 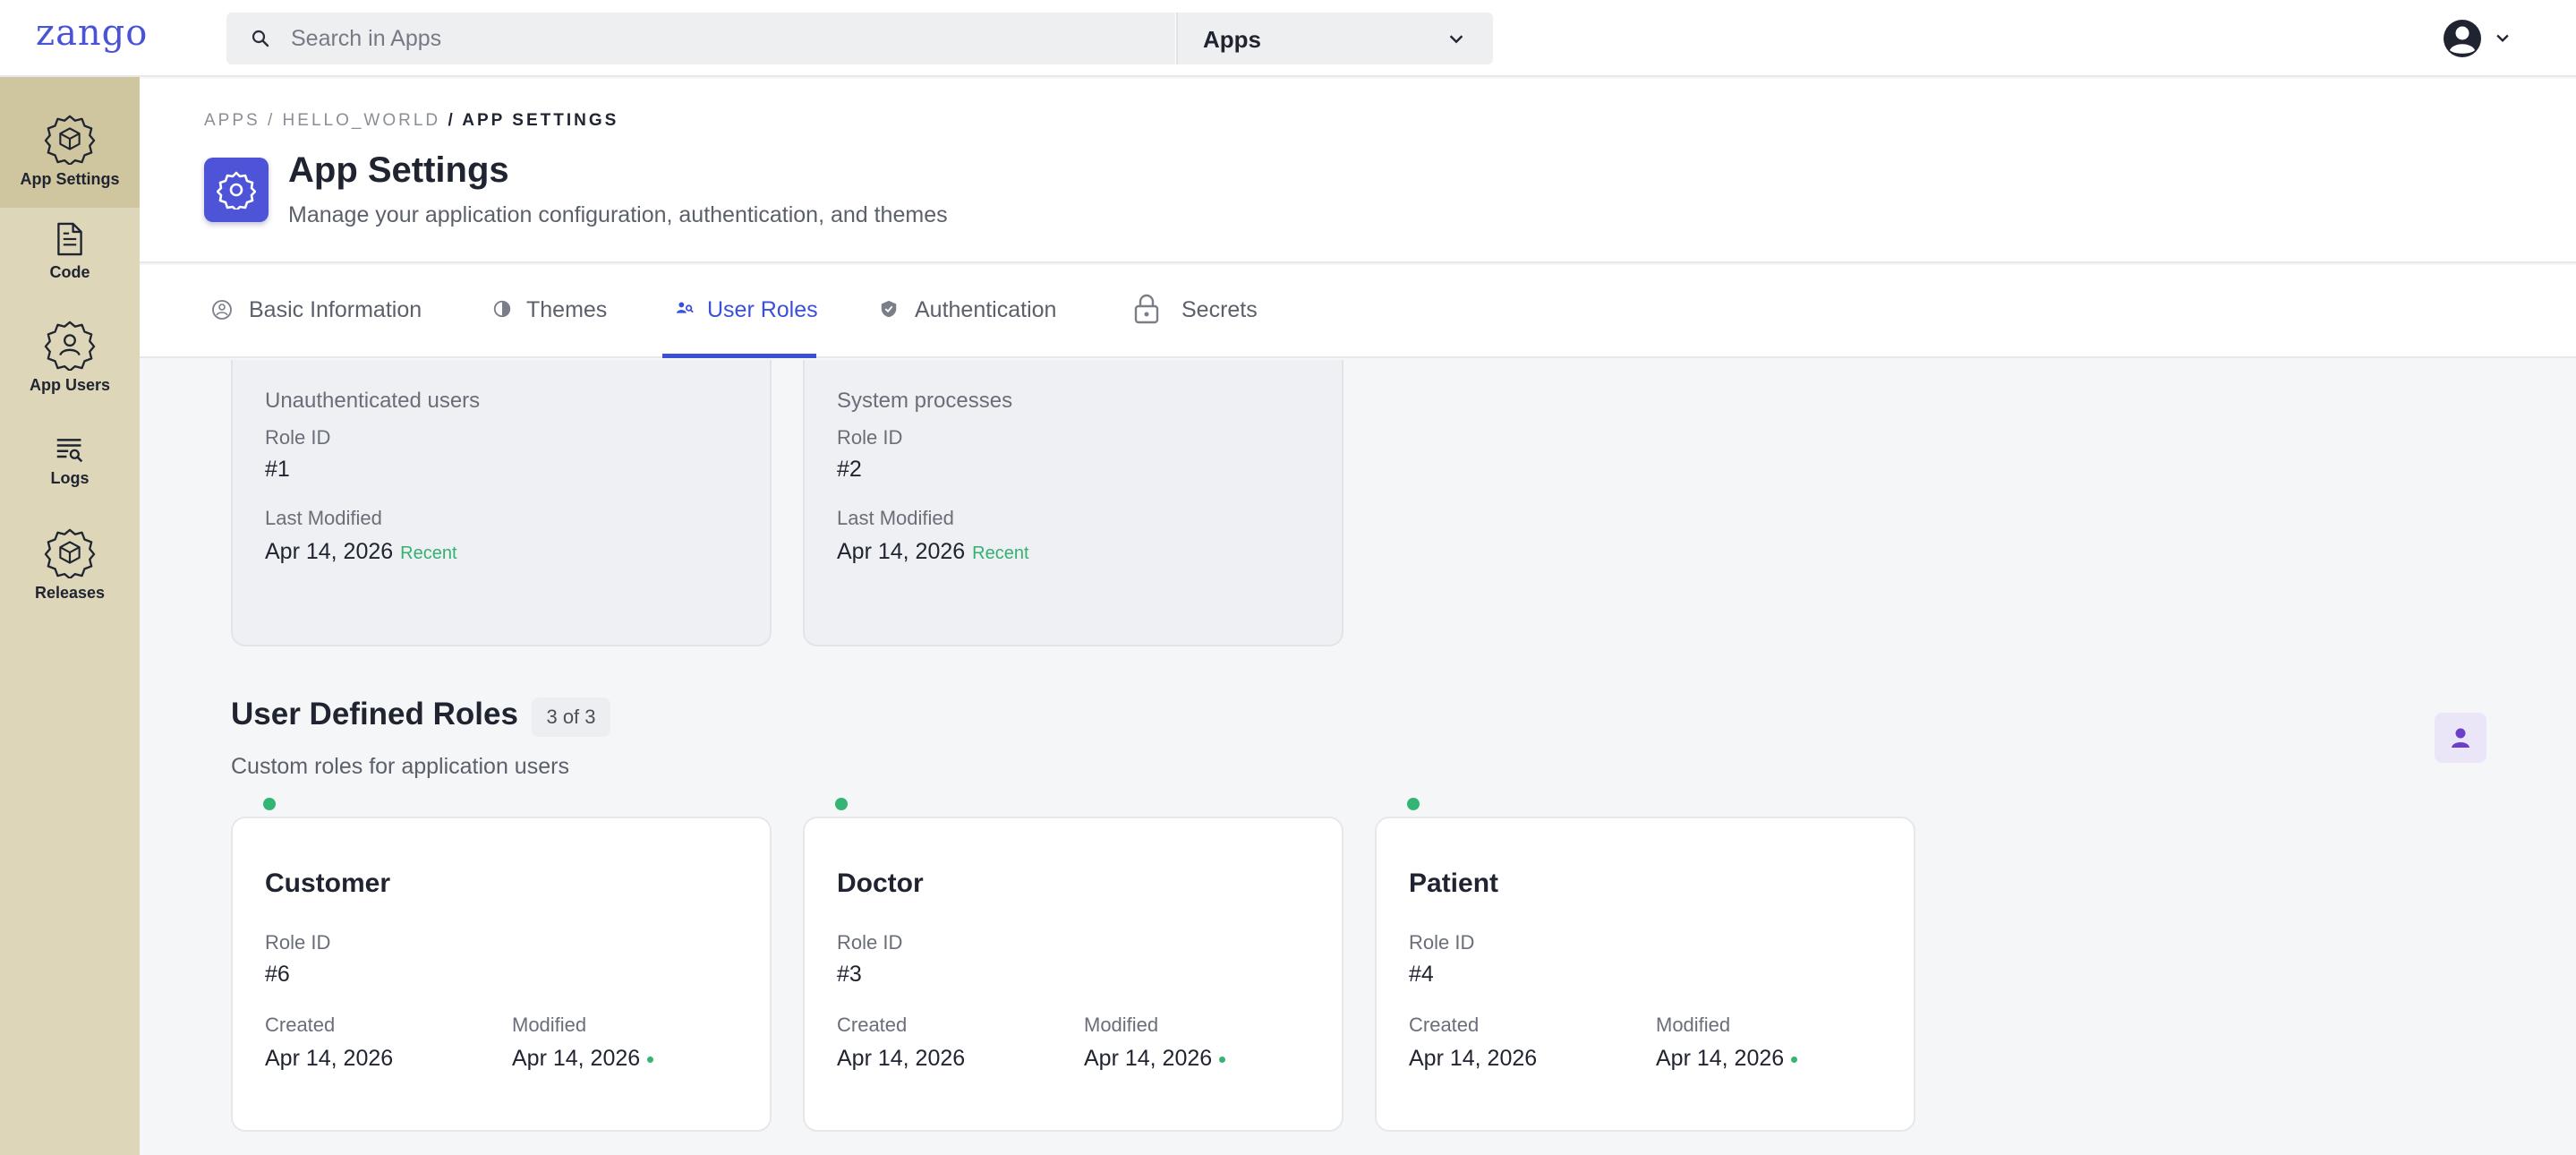 What do you see at coordinates (1146, 309) in the screenshot?
I see `lock-icon` at bounding box center [1146, 309].